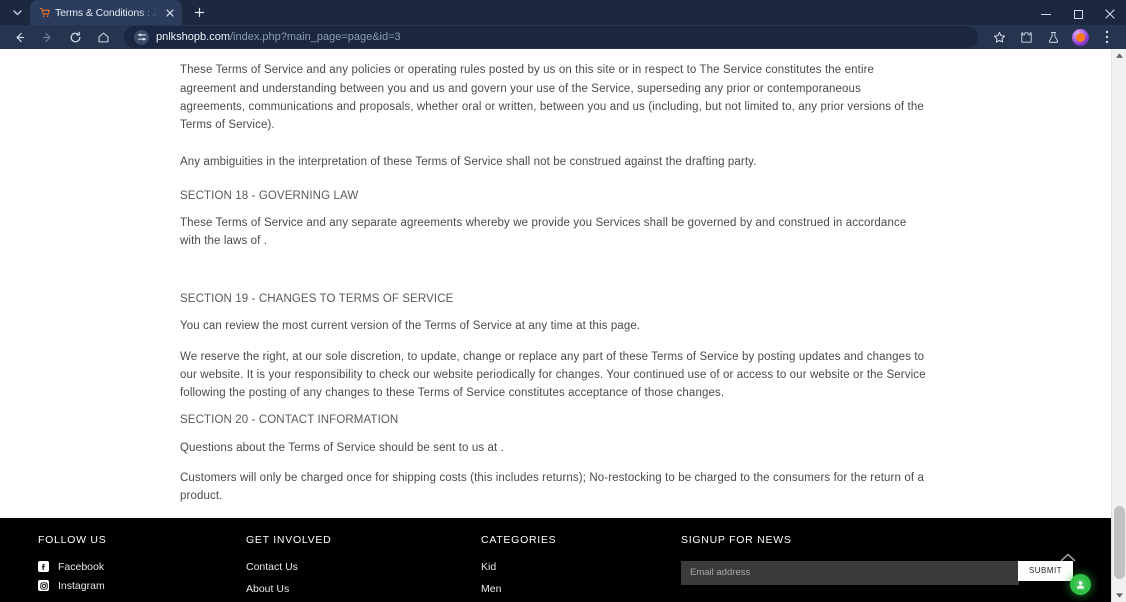 This screenshot has width=1126, height=602. I want to click on tune-sliders-icon, so click(141, 37).